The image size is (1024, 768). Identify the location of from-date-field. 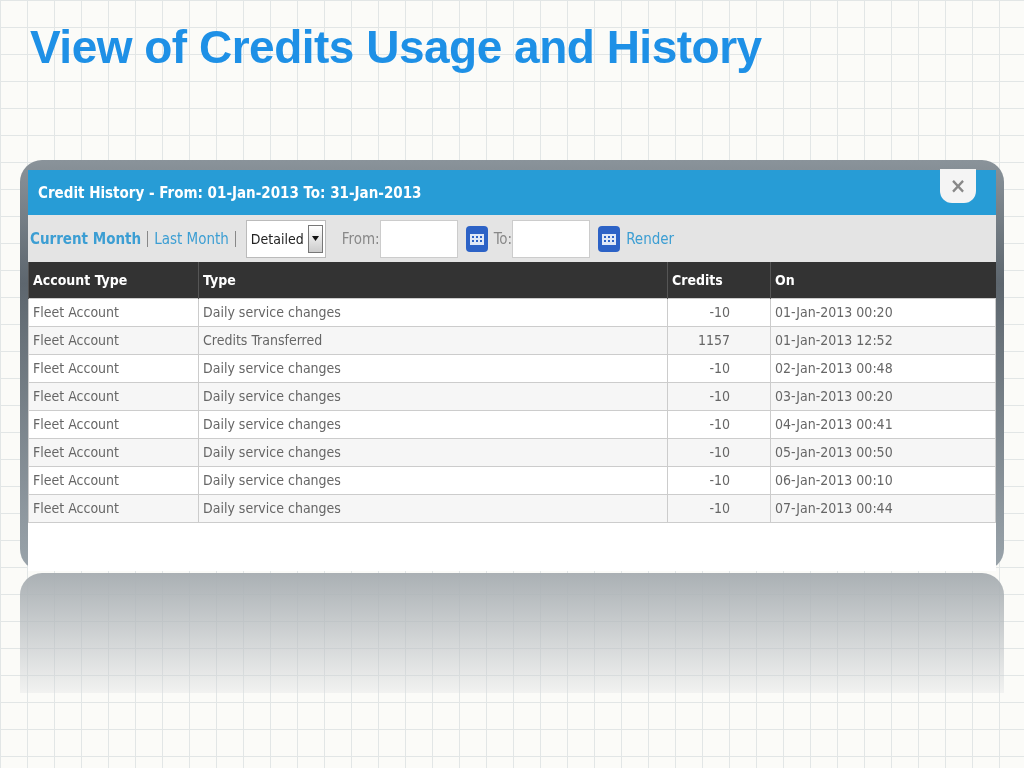
(418, 238).